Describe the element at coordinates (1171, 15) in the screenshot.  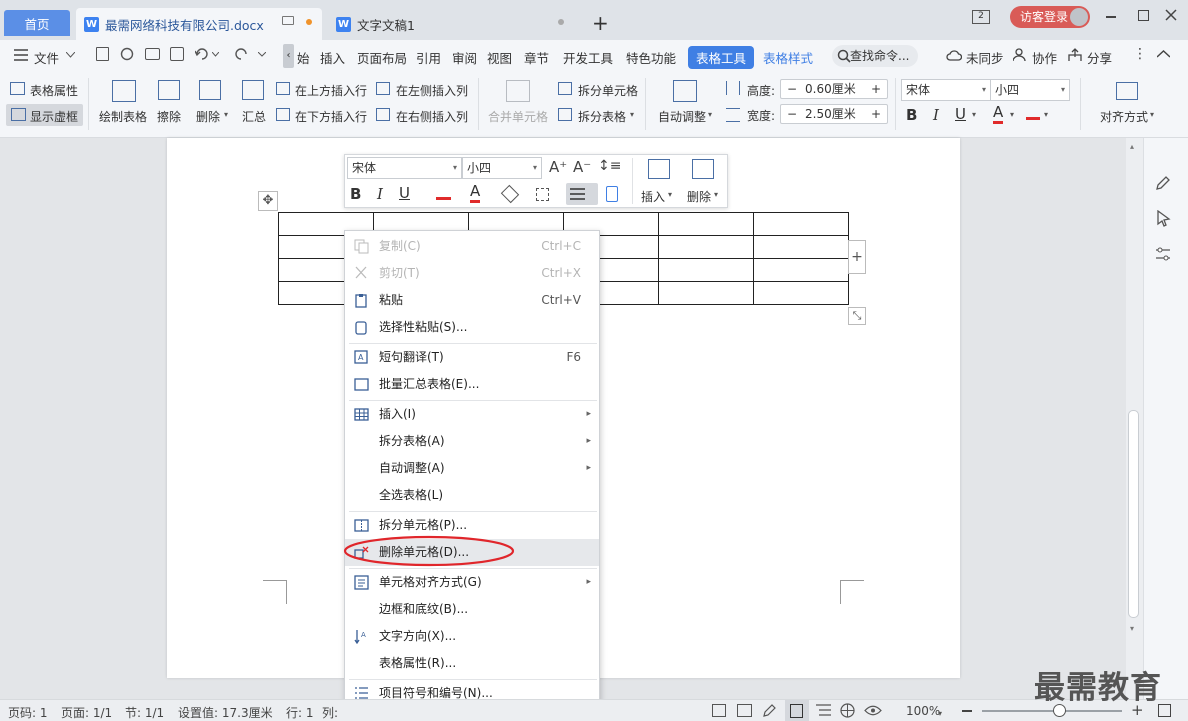
I see `close-icon` at that location.